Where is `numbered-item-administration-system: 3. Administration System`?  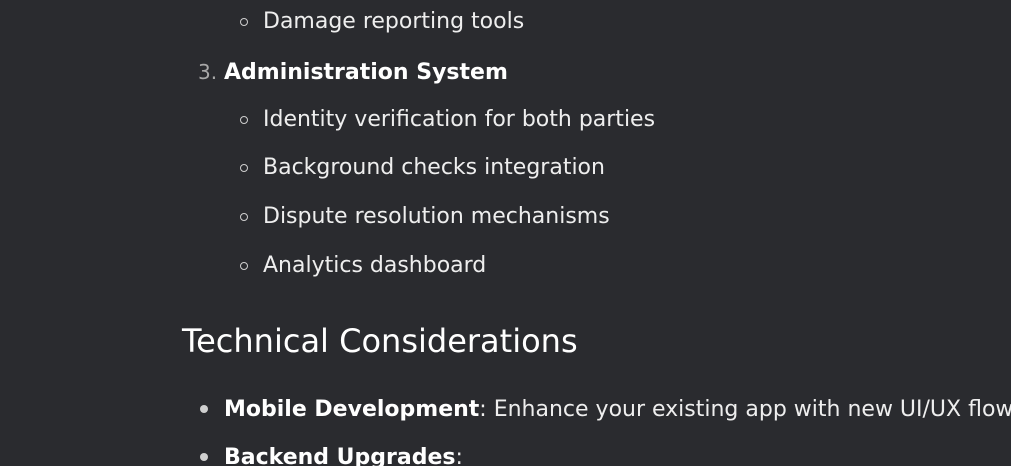 numbered-item-administration-system: 3. Administration System is located at coordinates (353, 72).